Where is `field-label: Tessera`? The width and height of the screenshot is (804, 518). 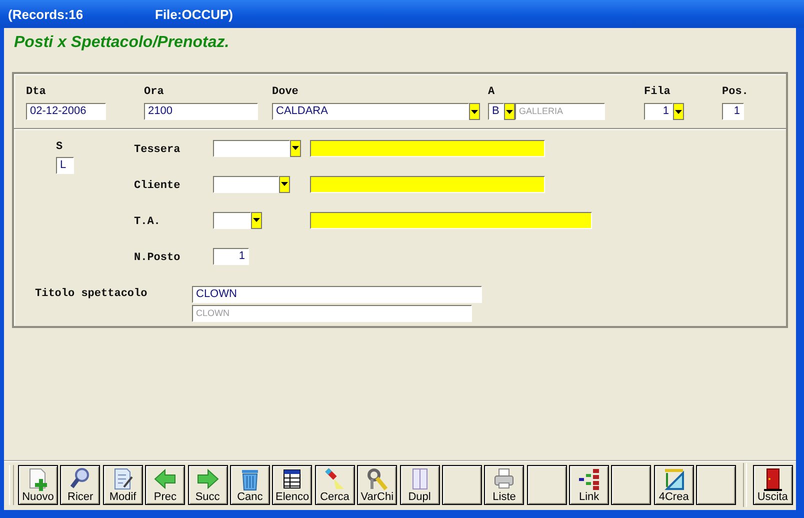
field-label: Tessera is located at coordinates (157, 150).